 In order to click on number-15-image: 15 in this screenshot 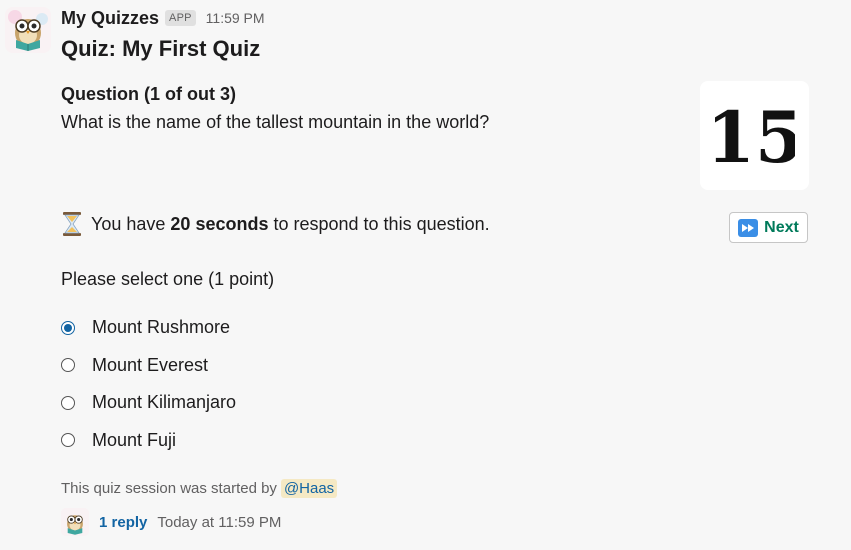, I will do `click(755, 136)`.